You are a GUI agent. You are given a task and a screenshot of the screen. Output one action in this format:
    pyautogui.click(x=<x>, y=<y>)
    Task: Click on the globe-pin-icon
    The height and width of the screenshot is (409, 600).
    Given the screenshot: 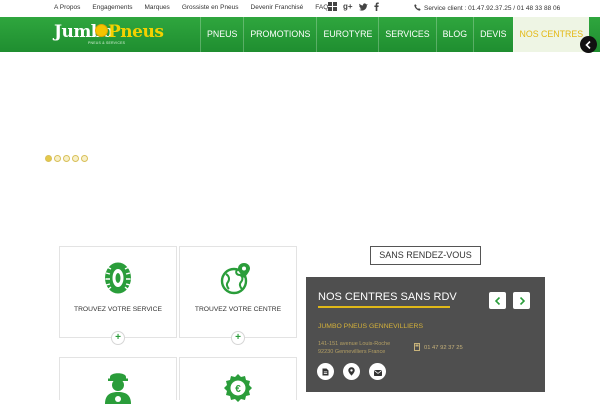 What is the action you would take?
    pyautogui.click(x=236, y=281)
    